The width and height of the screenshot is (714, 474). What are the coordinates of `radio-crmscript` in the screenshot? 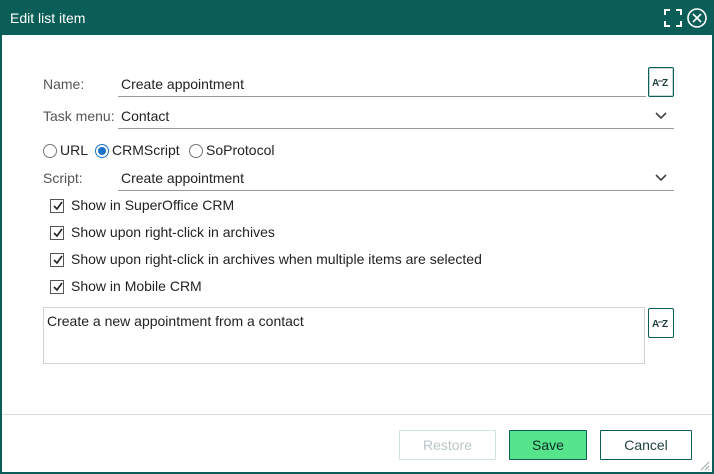 It's located at (102, 151).